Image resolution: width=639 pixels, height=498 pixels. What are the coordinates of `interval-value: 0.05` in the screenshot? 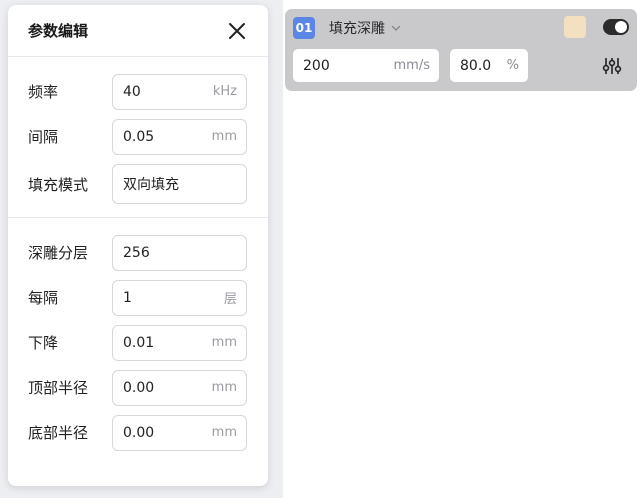 It's located at (139, 136).